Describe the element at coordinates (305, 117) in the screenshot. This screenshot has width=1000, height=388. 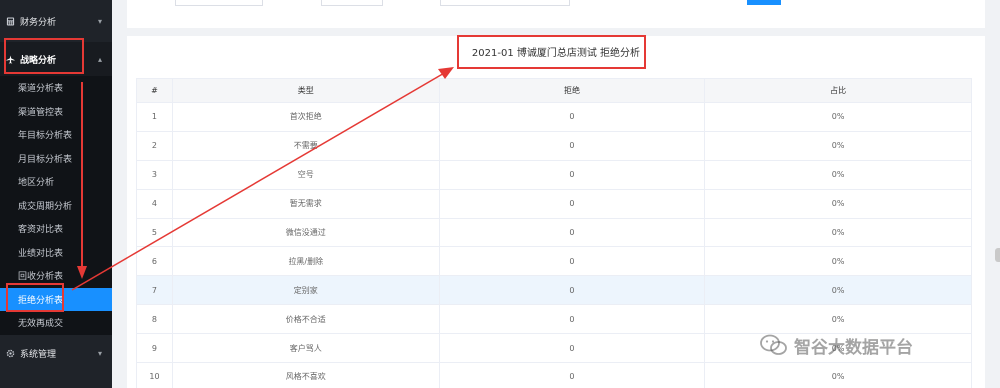
I see `cell-type: 首次拒绝` at that location.